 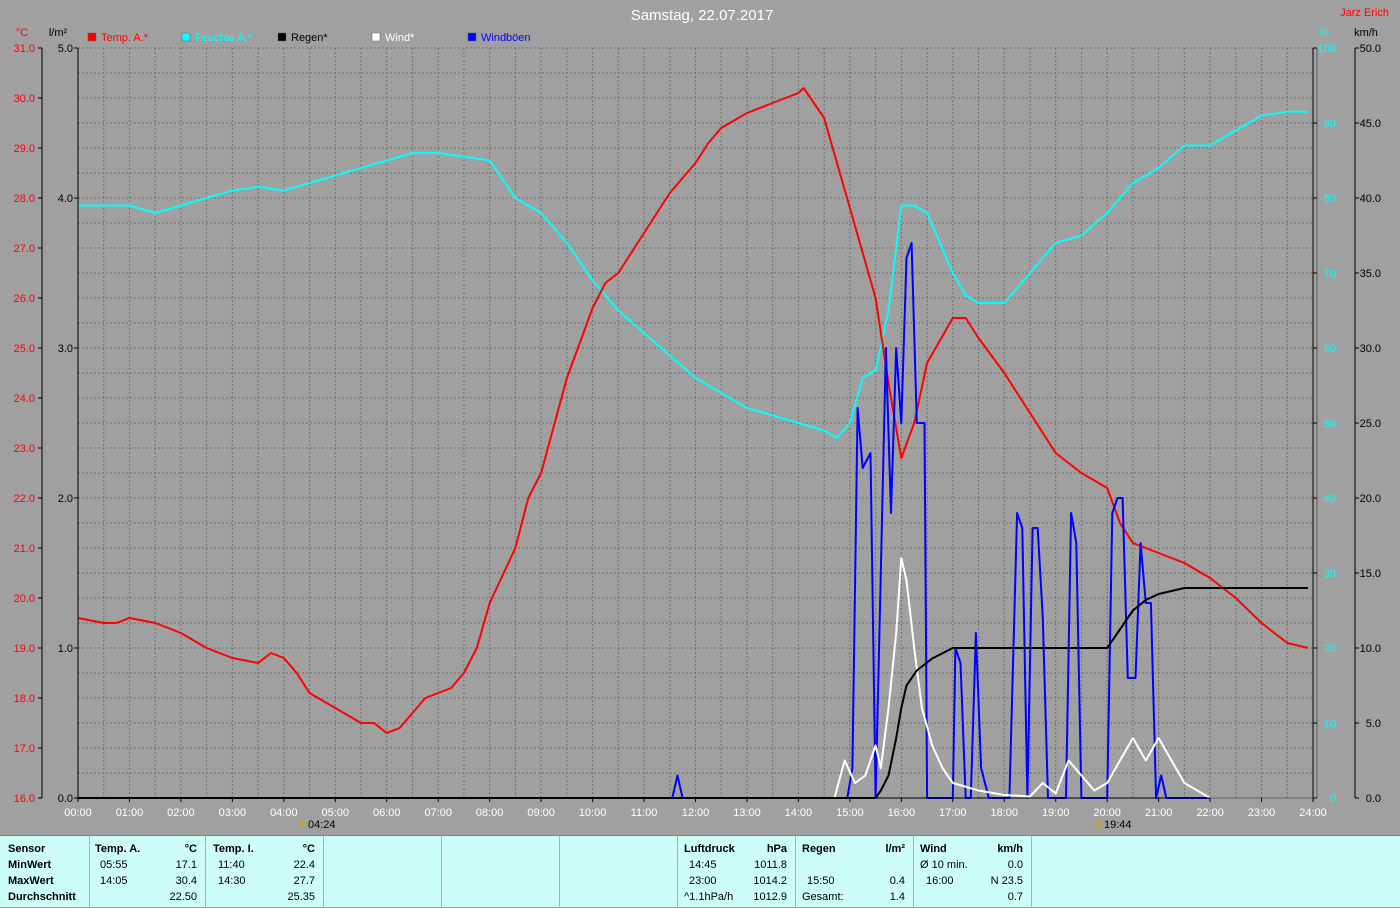 What do you see at coordinates (1366, 33) in the screenshot?
I see `wind-unit-label: km/h` at bounding box center [1366, 33].